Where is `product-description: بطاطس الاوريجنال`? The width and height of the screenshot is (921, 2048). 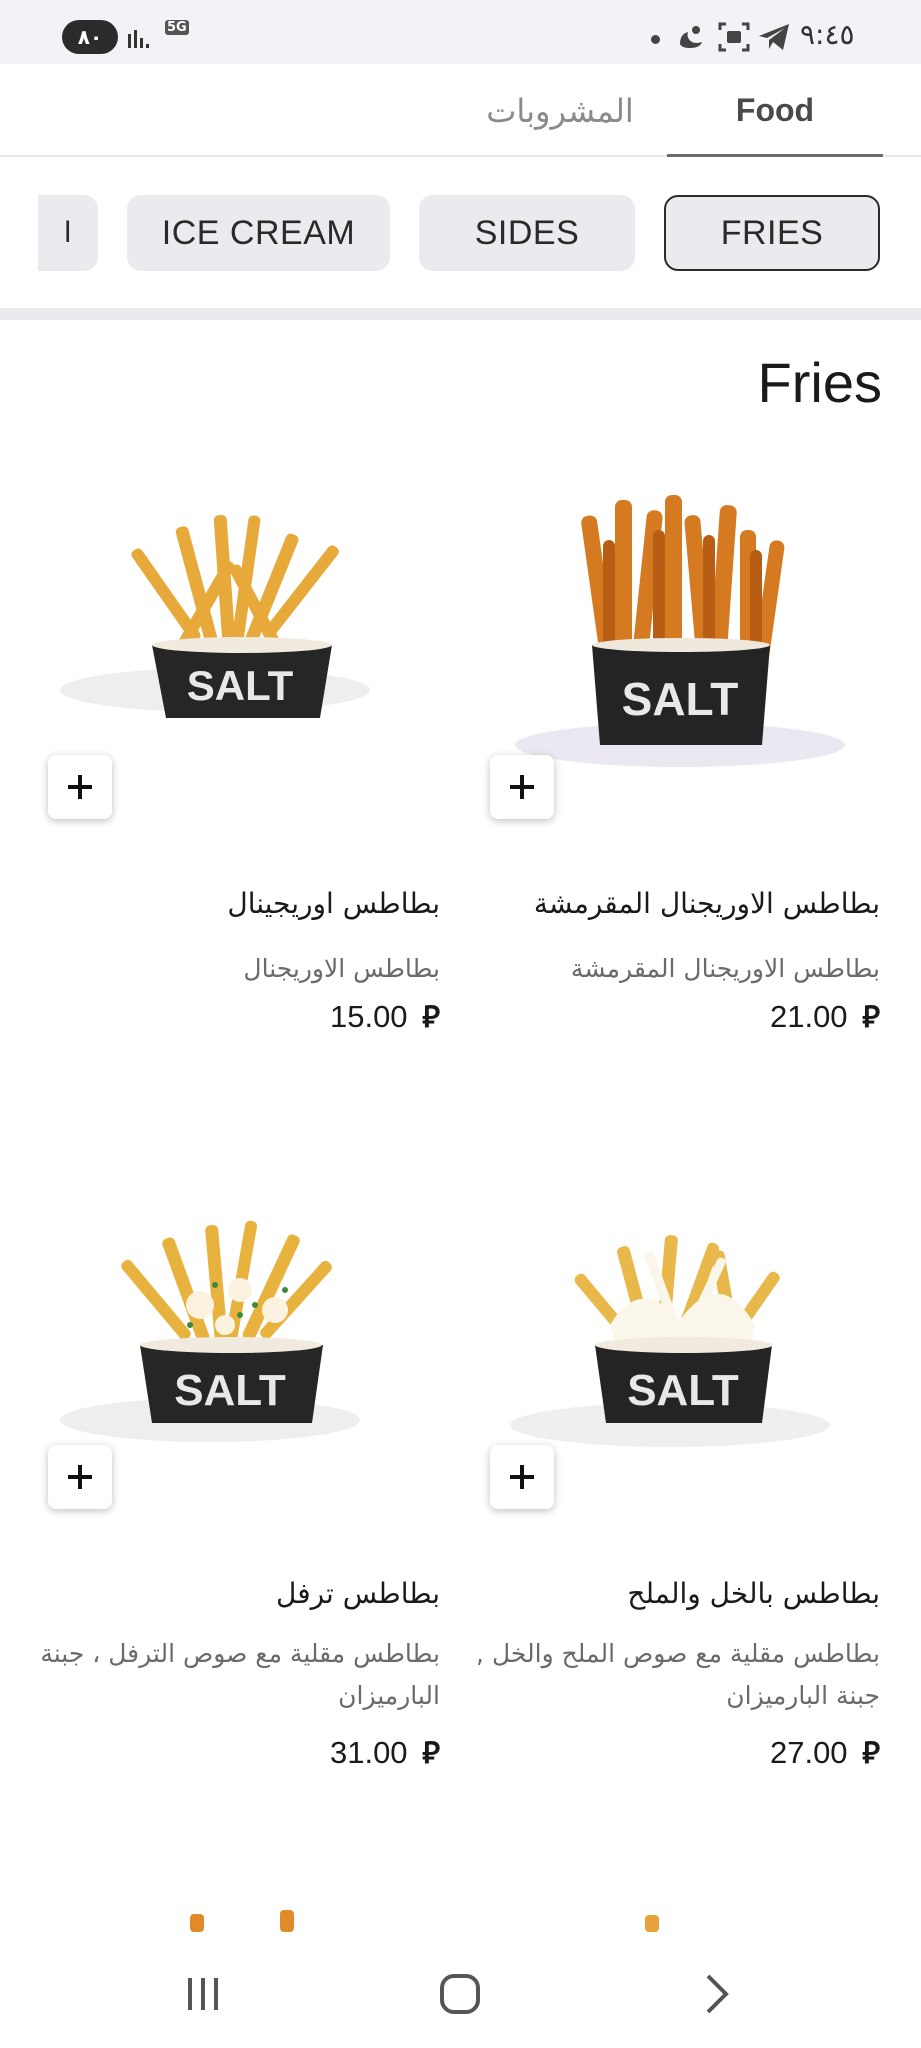 product-description: بطاطس الاوريجنال is located at coordinates (341, 968).